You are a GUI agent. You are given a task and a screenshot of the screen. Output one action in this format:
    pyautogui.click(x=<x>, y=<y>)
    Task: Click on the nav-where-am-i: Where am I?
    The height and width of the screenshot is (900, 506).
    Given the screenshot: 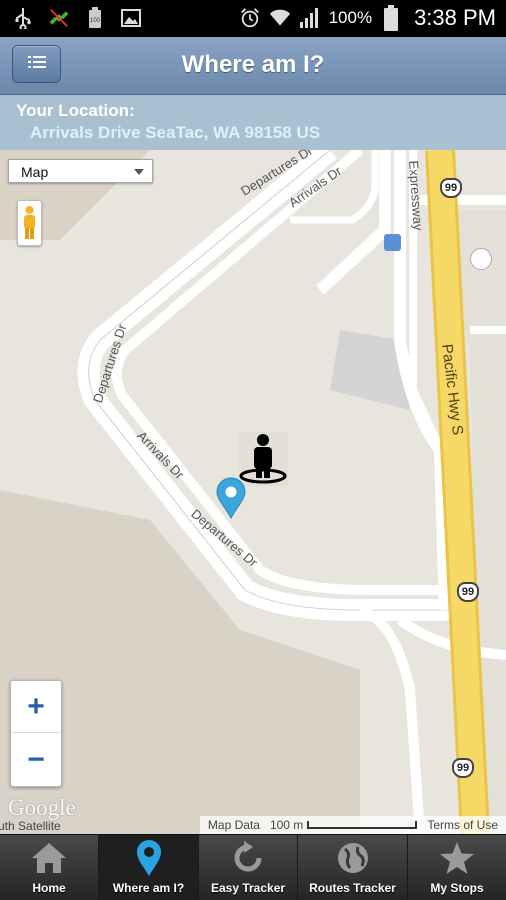 What is the action you would take?
    pyautogui.click(x=149, y=867)
    